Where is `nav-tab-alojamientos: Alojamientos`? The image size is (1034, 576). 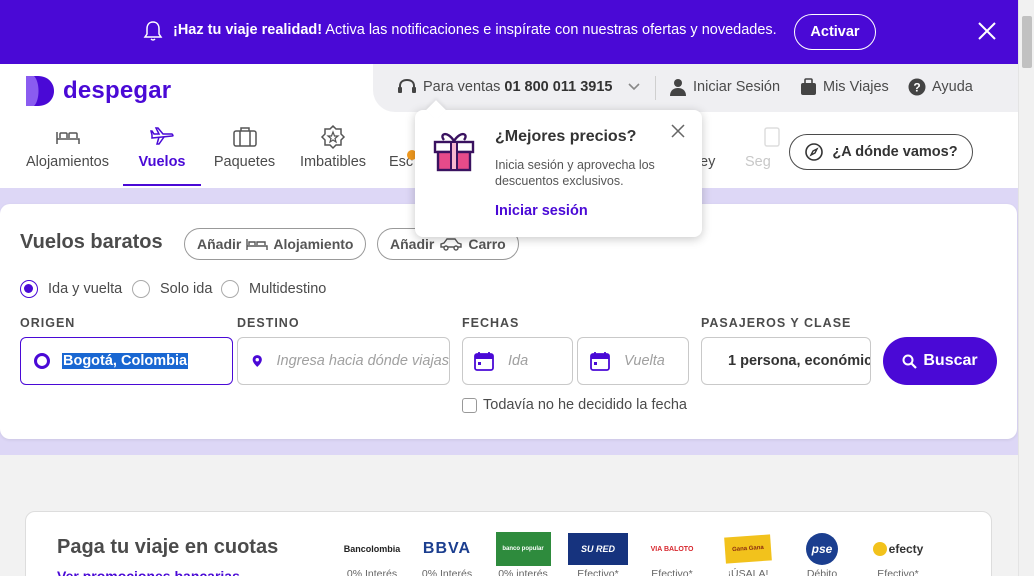
nav-tab-alojamientos: Alojamientos is located at coordinates (67, 155).